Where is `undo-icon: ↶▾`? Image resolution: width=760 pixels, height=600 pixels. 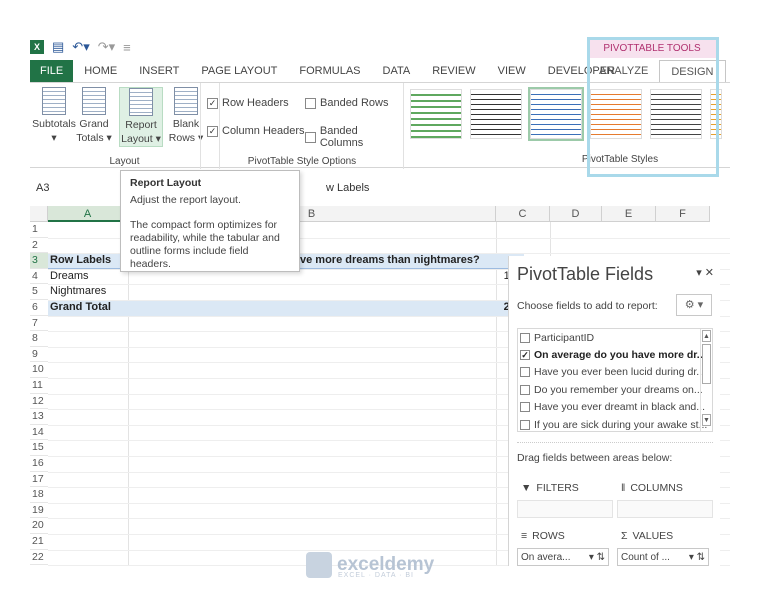 undo-icon: ↶▾ is located at coordinates (80, 47).